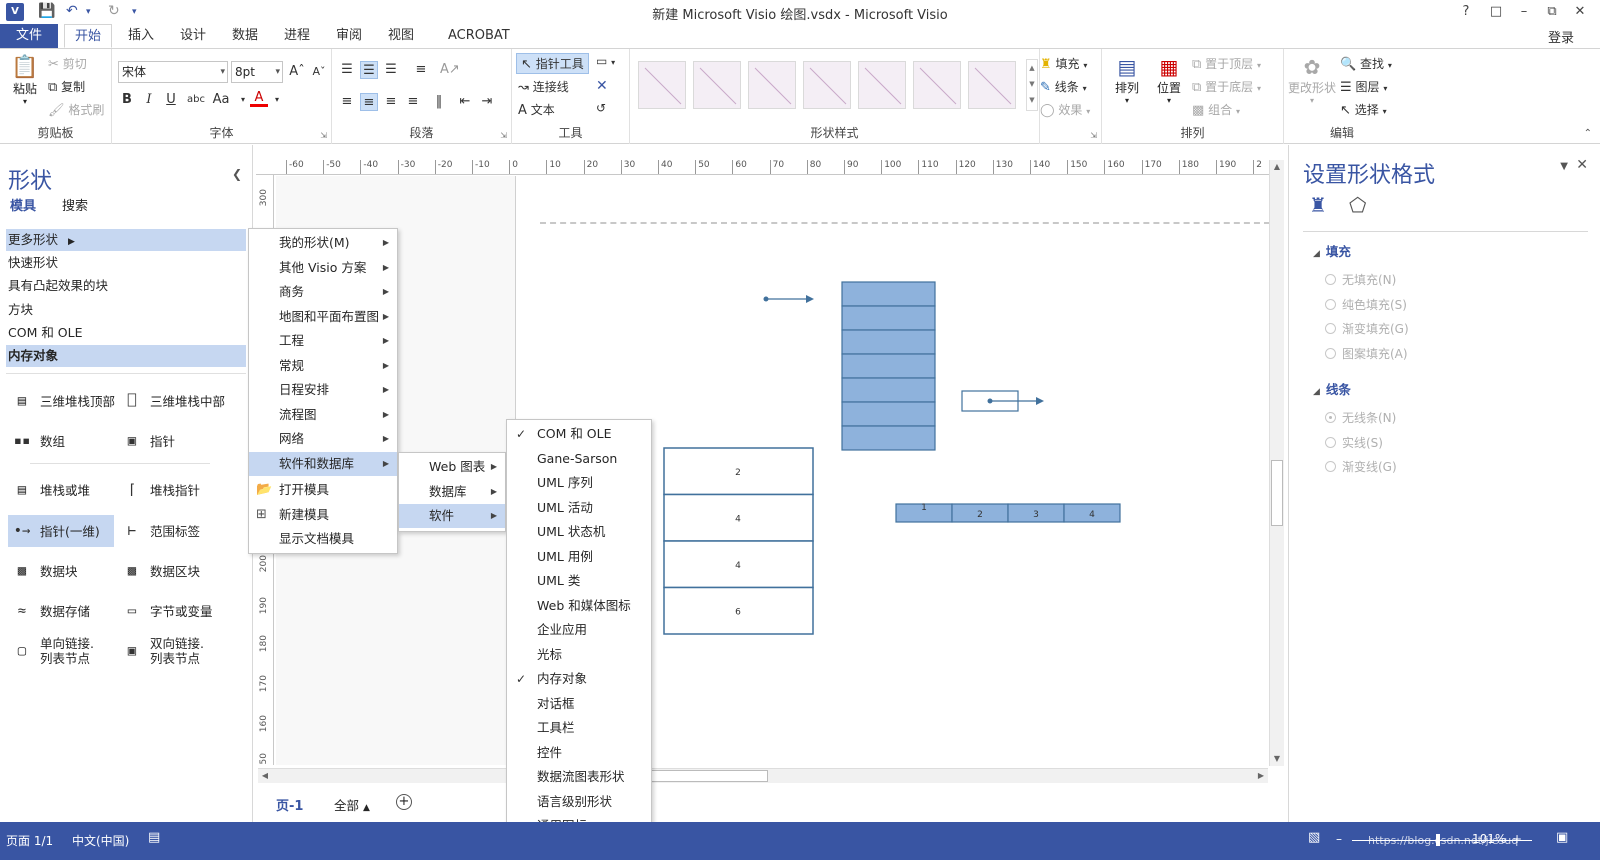 The height and width of the screenshot is (860, 1600). What do you see at coordinates (323, 341) in the screenshot?
I see `menu-item-engineering: 工程 ▶` at bounding box center [323, 341].